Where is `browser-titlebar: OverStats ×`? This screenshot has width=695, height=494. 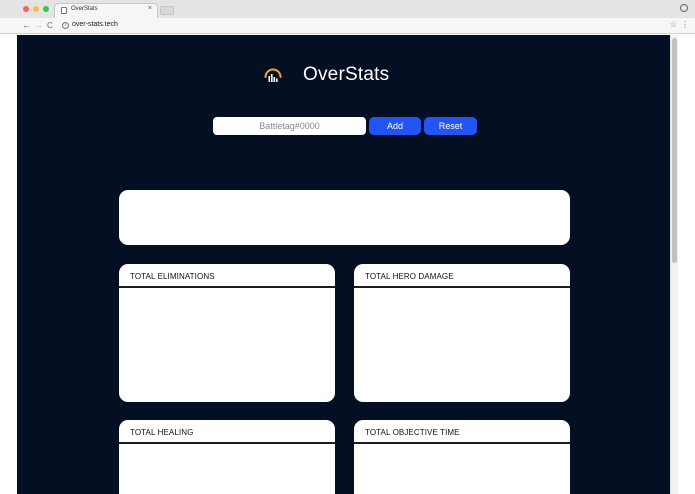
browser-titlebar: OverStats × is located at coordinates (347, 9).